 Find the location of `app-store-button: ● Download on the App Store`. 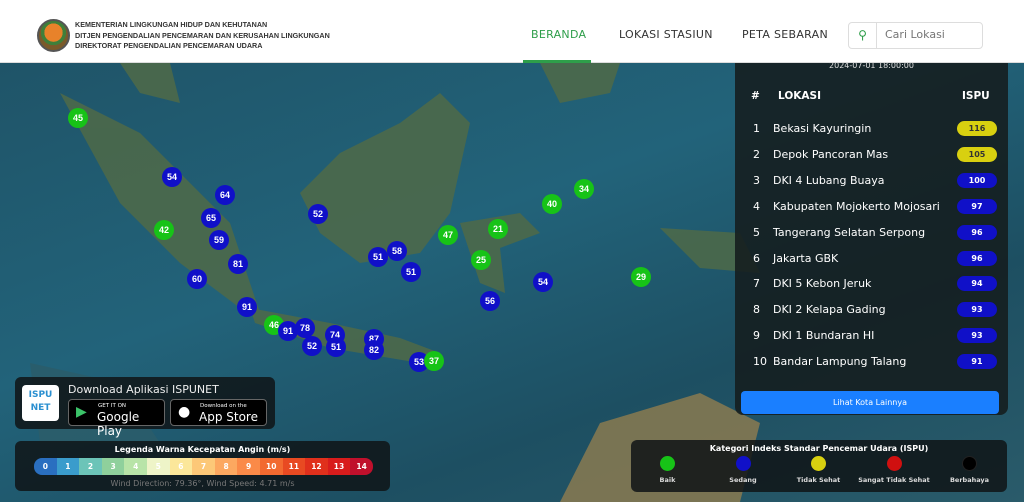

app-store-button: ● Download on the App Store is located at coordinates (218, 412).